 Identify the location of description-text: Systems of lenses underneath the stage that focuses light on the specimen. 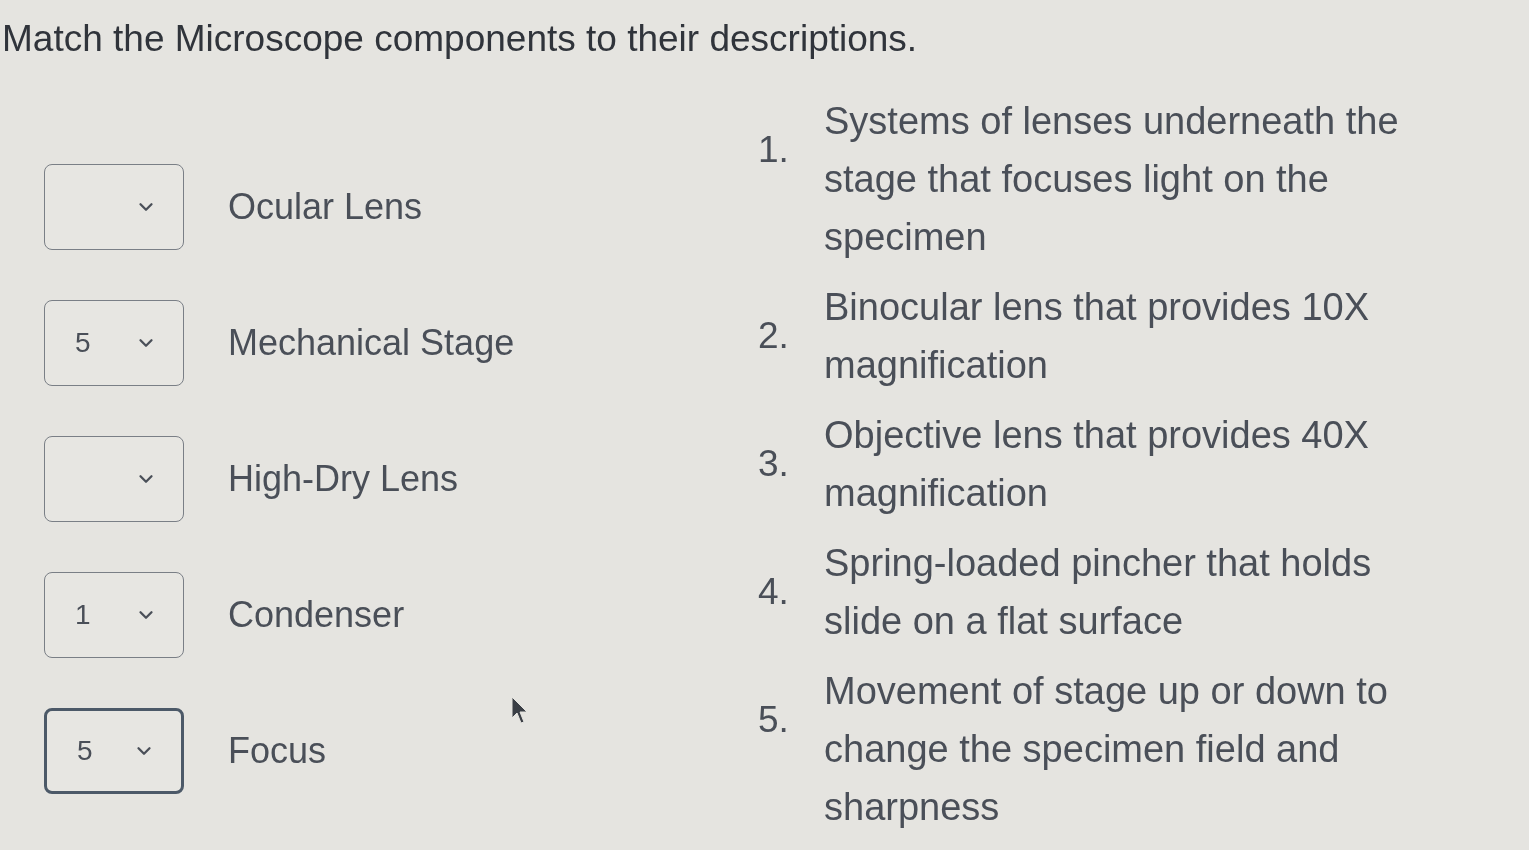
(1112, 179).